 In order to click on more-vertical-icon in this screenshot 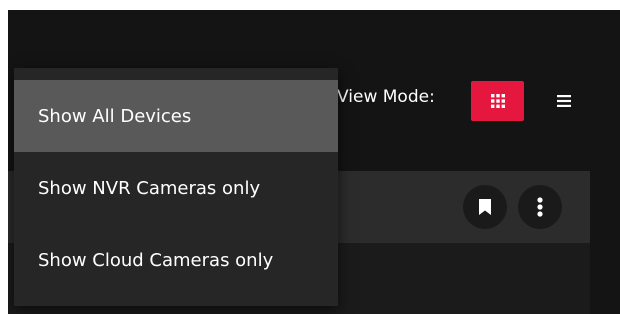, I will do `click(540, 207)`.